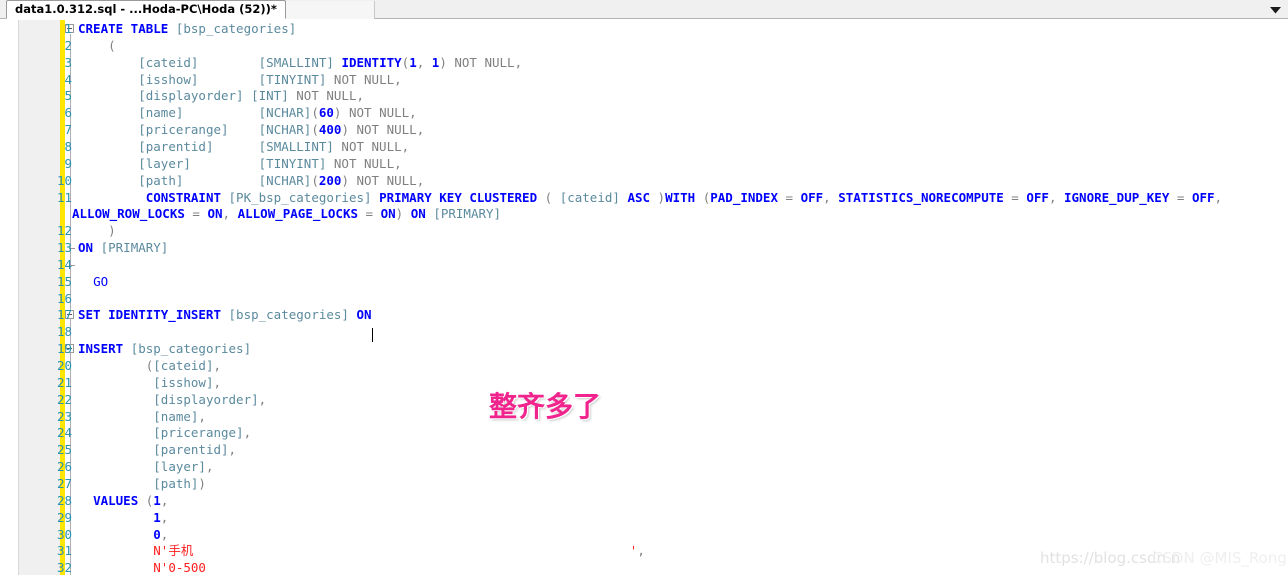  I want to click on chevron-down-icon, so click(1275, 9).